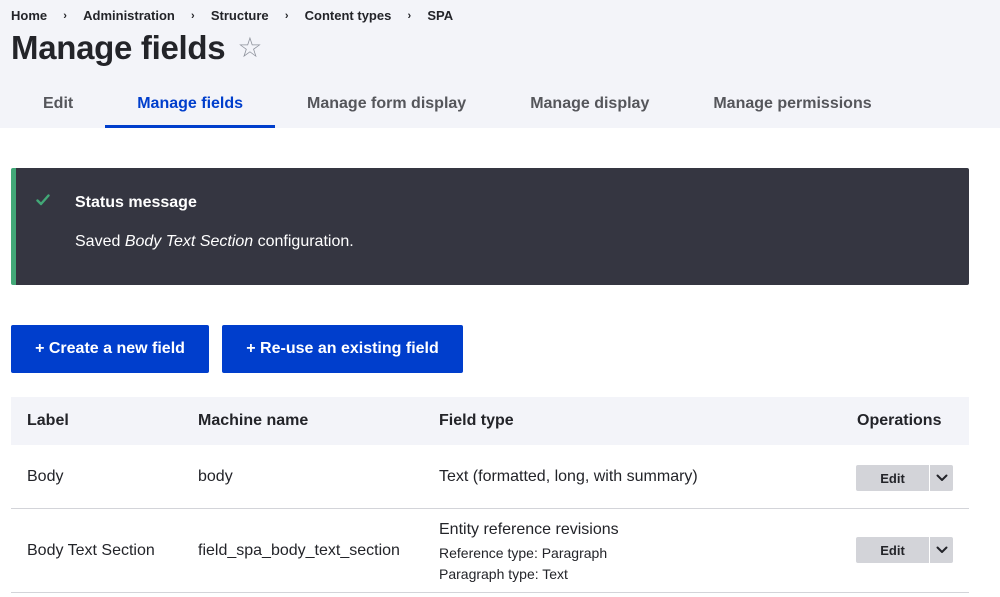 The width and height of the screenshot is (1000, 597). What do you see at coordinates (348, 15) in the screenshot?
I see `breadcrumb-content-types: Content types` at bounding box center [348, 15].